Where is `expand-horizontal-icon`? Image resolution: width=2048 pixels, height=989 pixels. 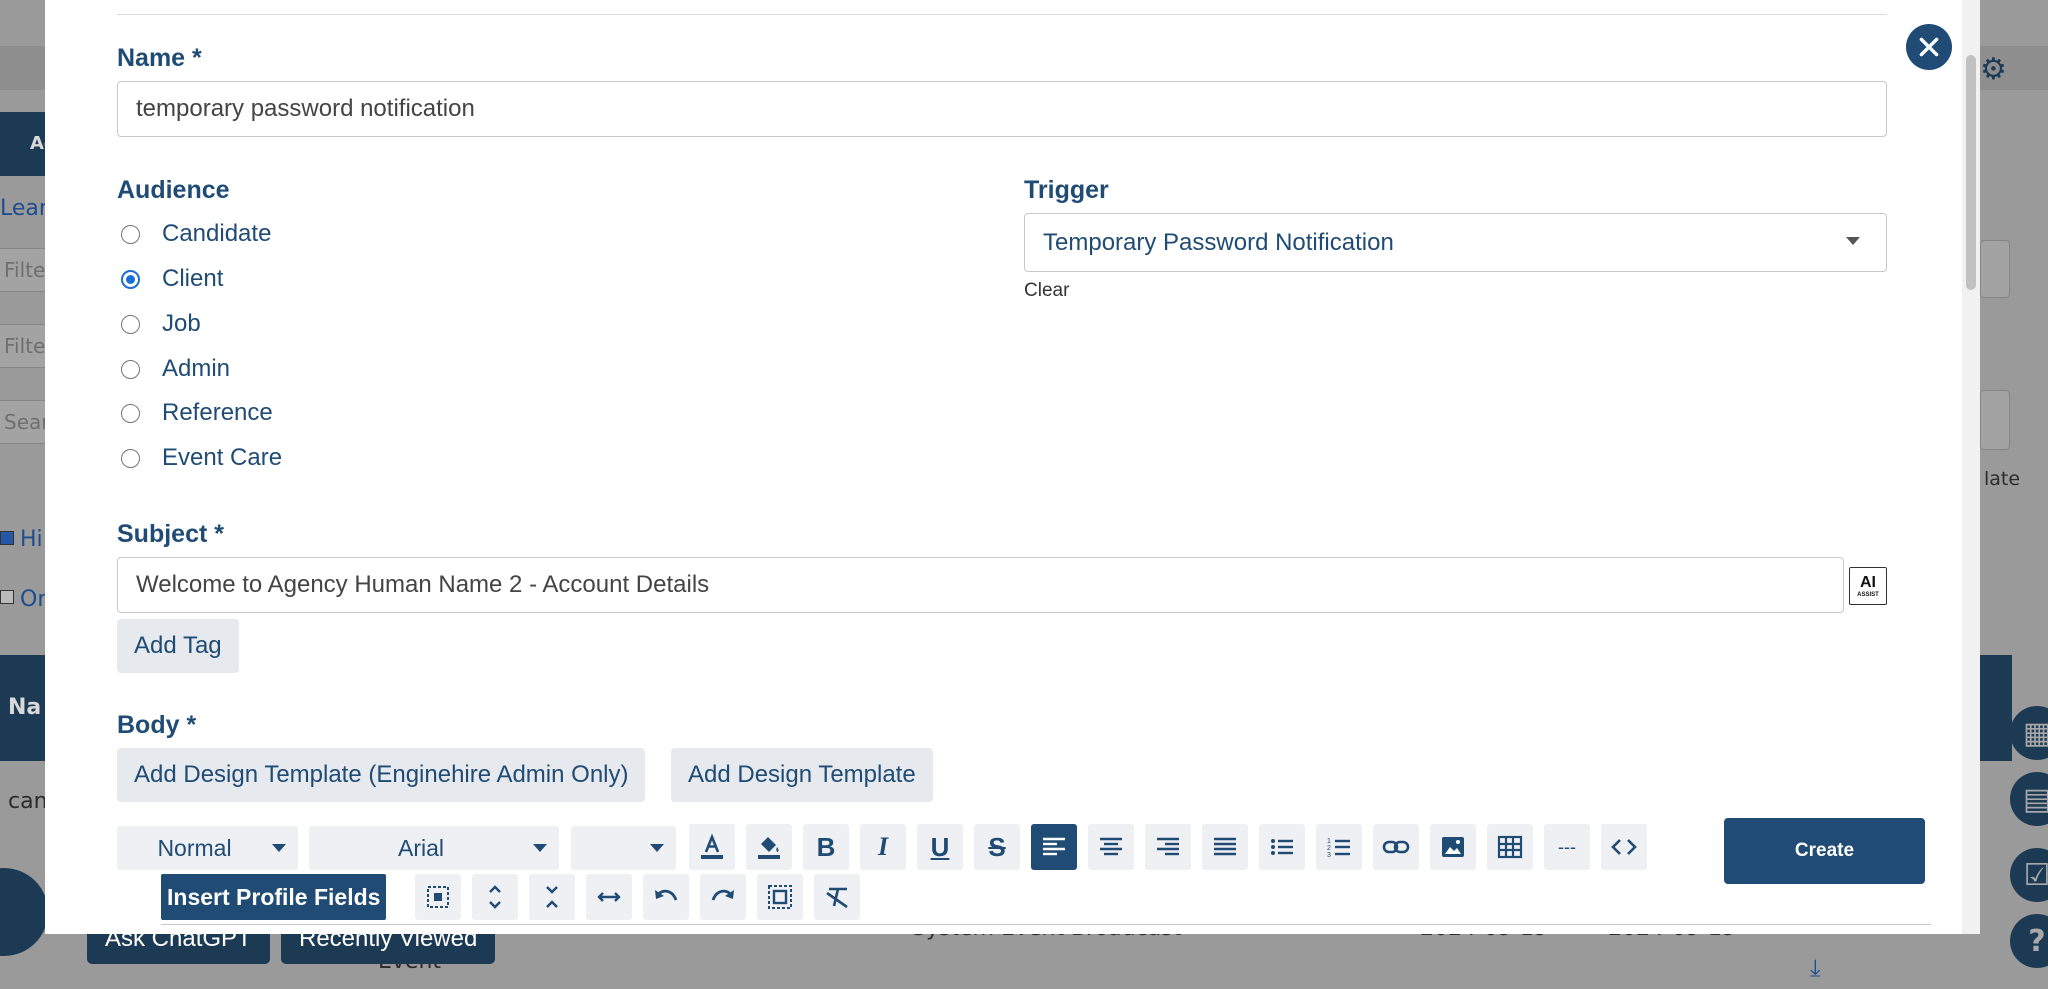 expand-horizontal-icon is located at coordinates (609, 897).